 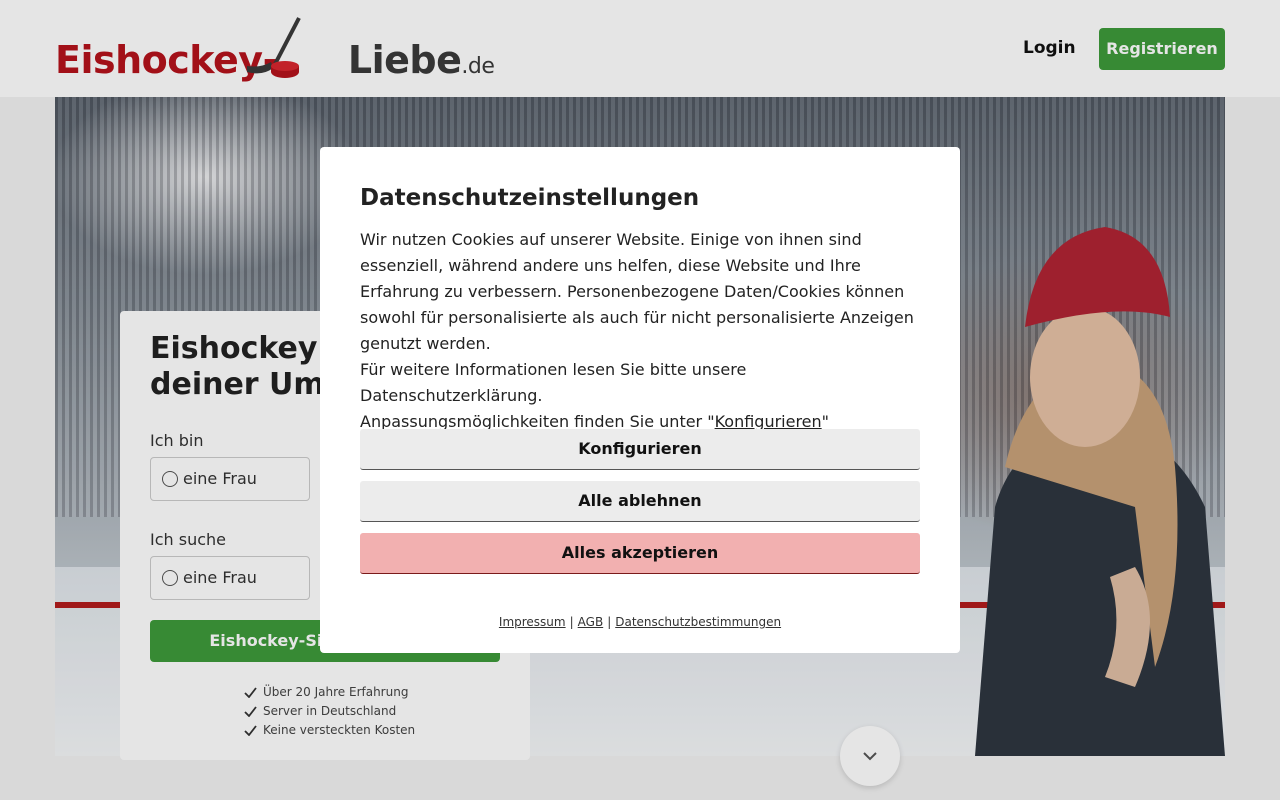 What do you see at coordinates (640, 553) in the screenshot?
I see `accept-all-button: Alles akzeptieren` at bounding box center [640, 553].